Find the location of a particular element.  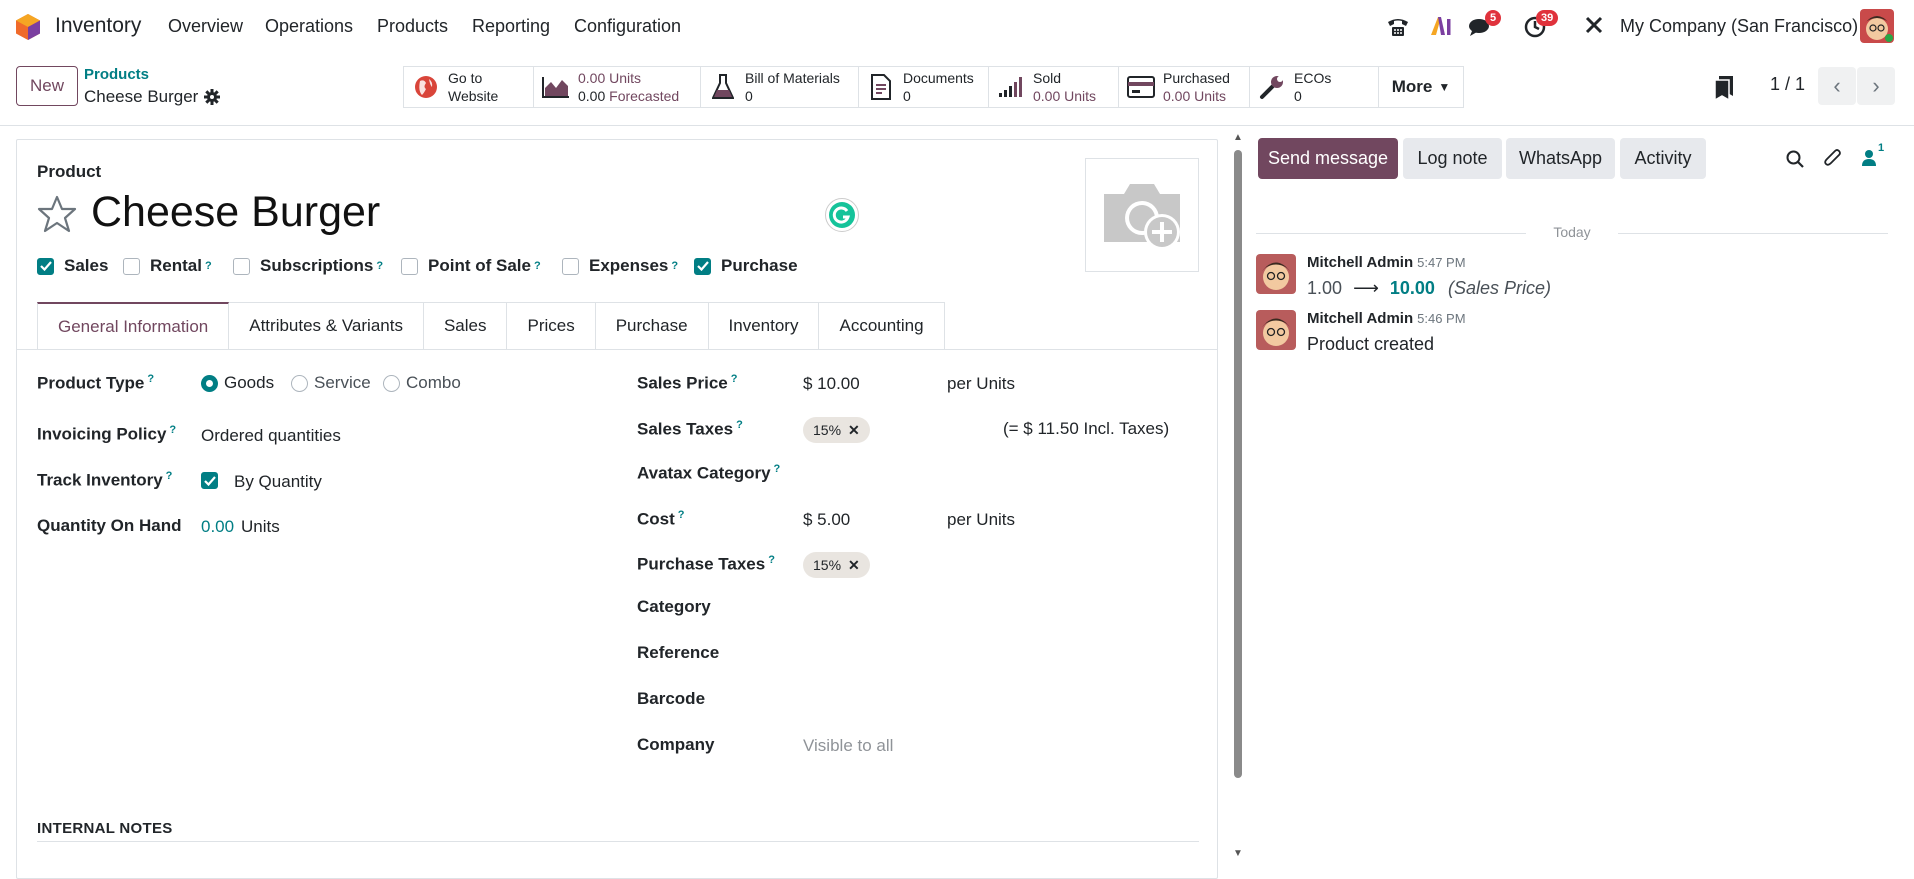

whatsapp-button: WhatsApp is located at coordinates (1560, 158).